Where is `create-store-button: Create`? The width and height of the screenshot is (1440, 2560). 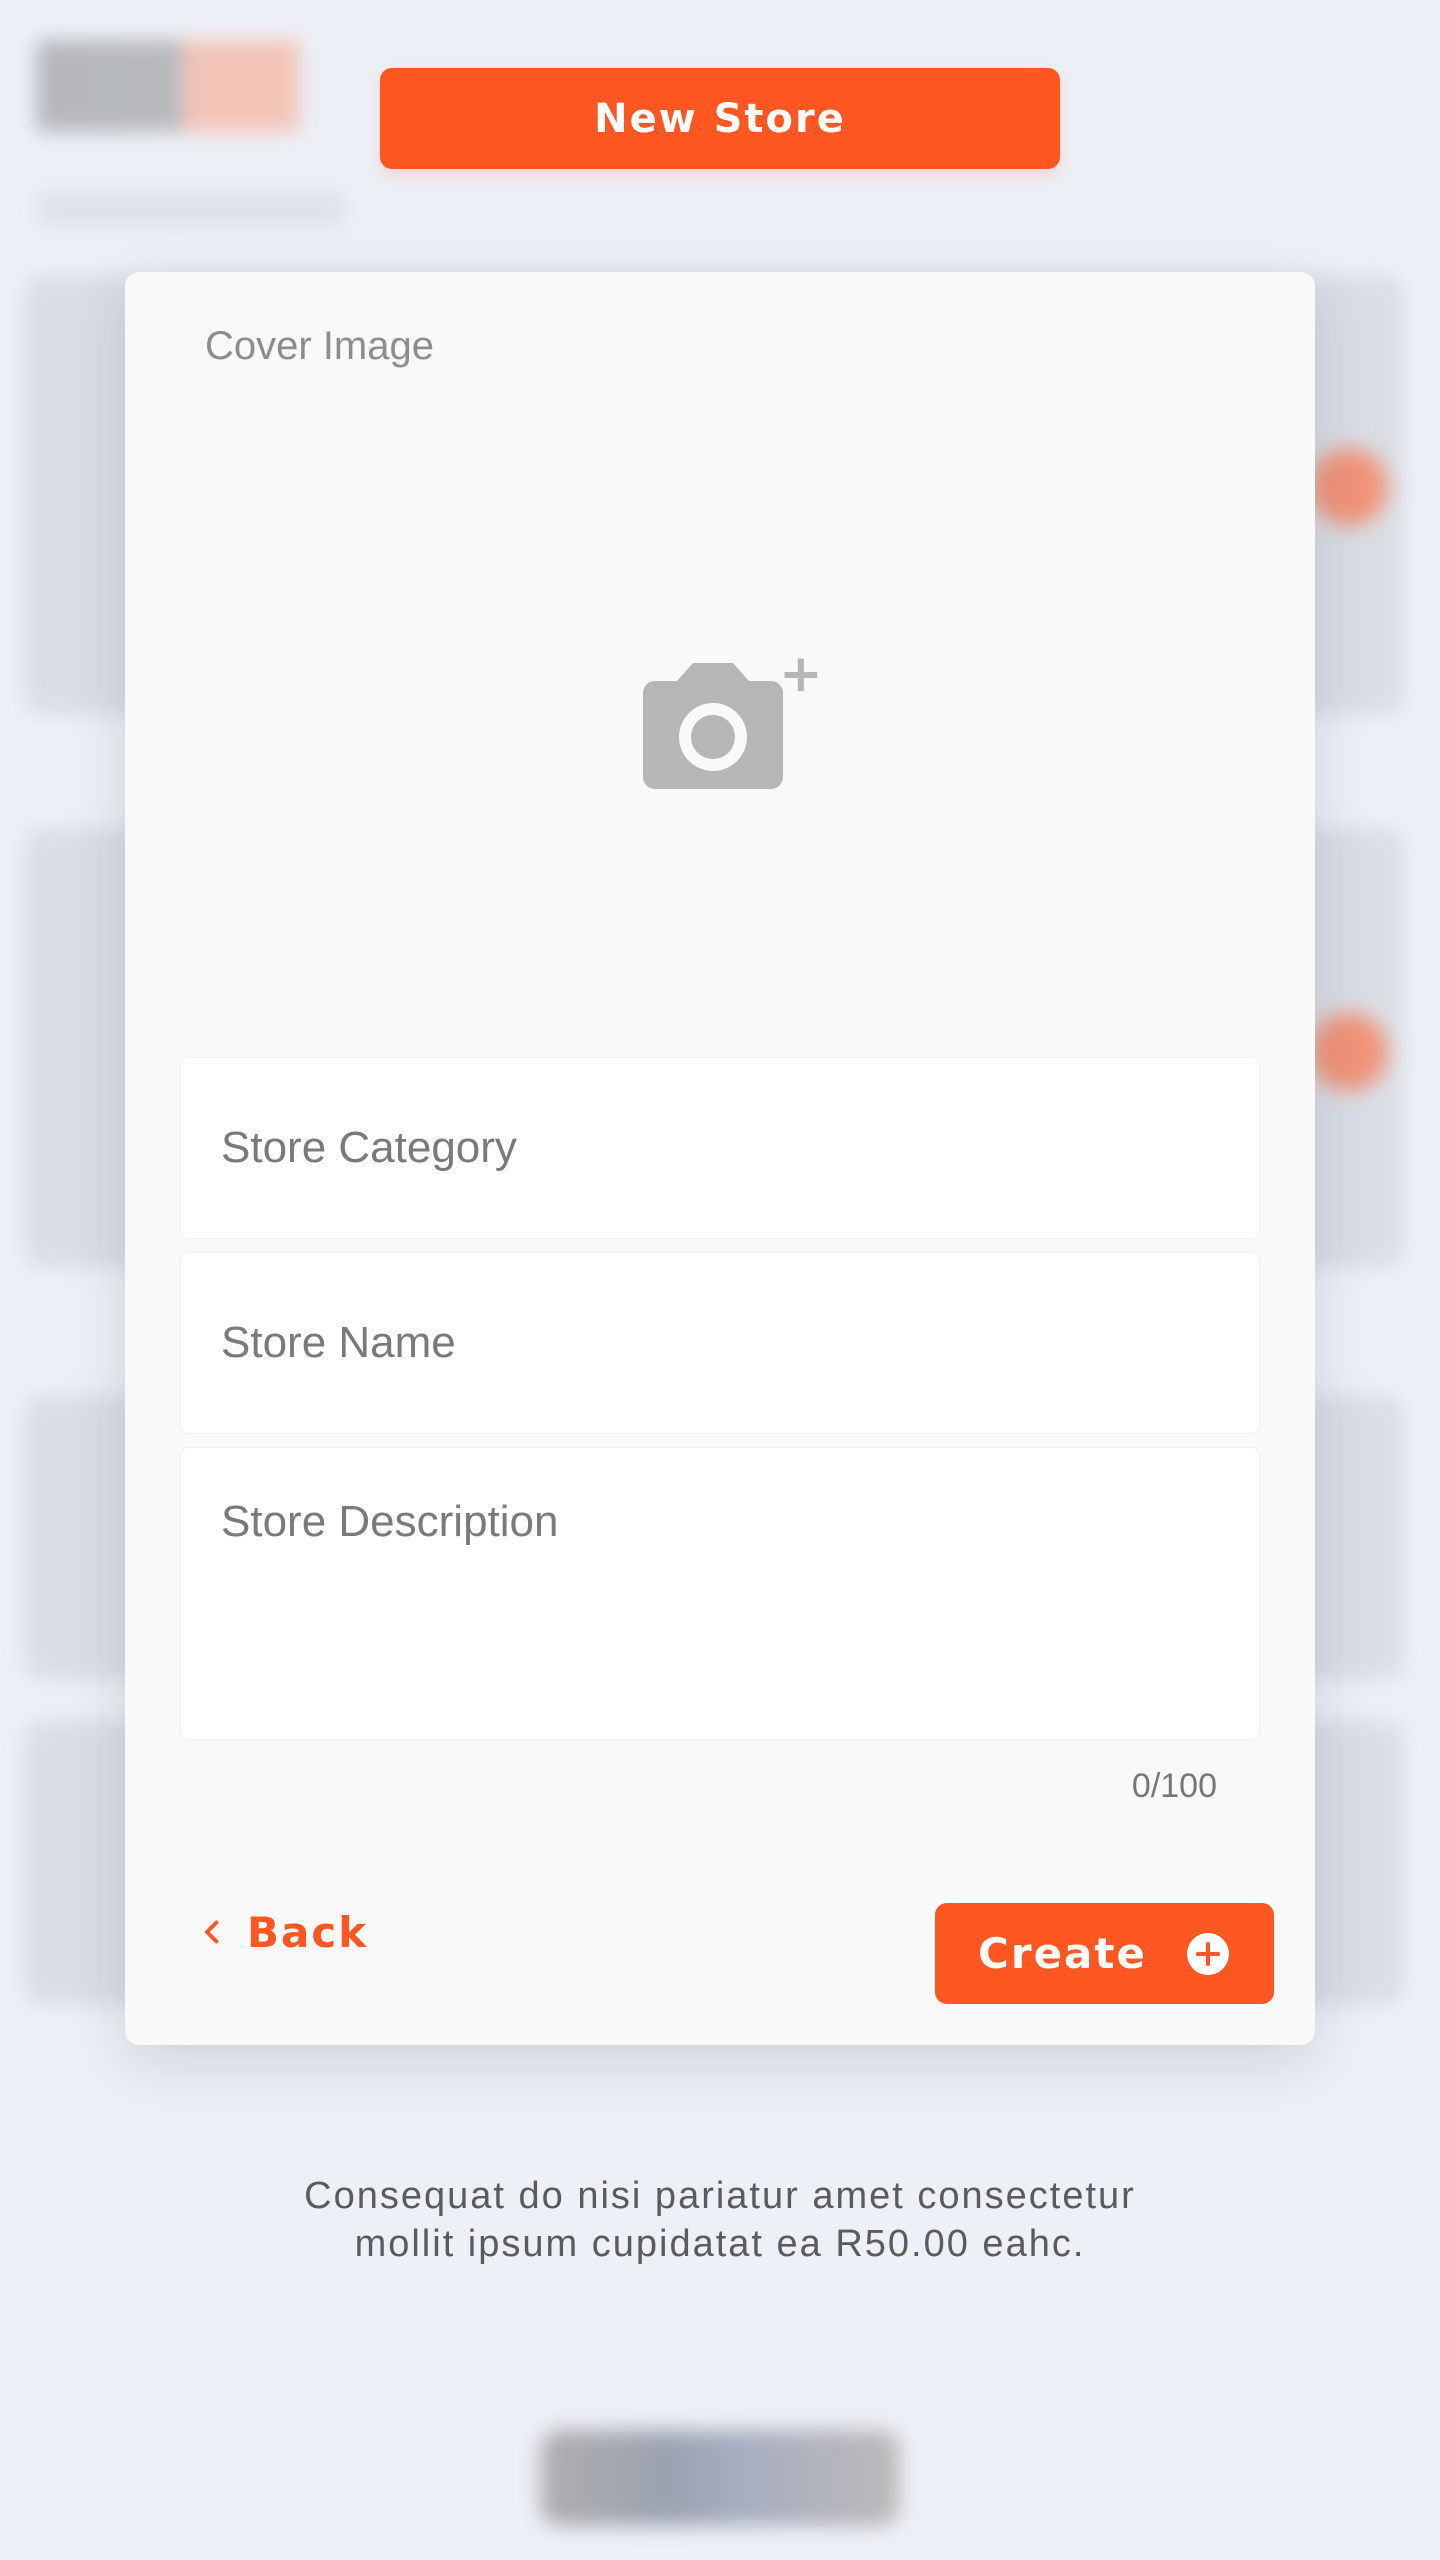 create-store-button: Create is located at coordinates (1104, 1953).